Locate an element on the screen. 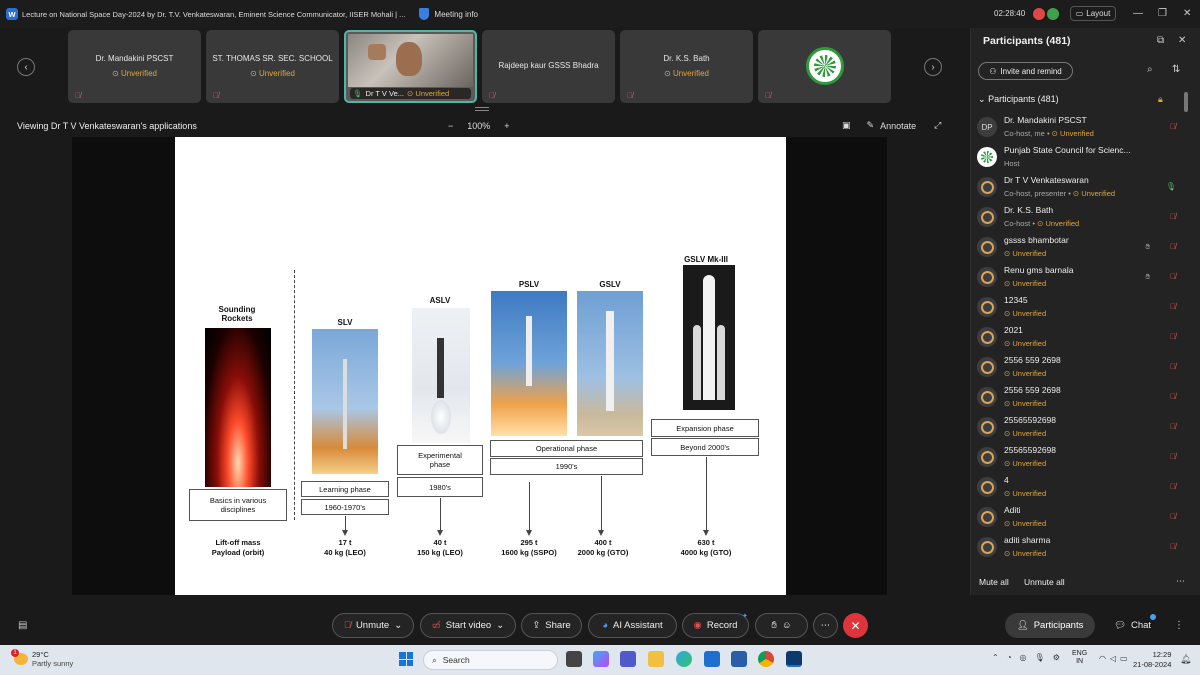  reactions-button: ✋︎ ☺ is located at coordinates (781, 625).